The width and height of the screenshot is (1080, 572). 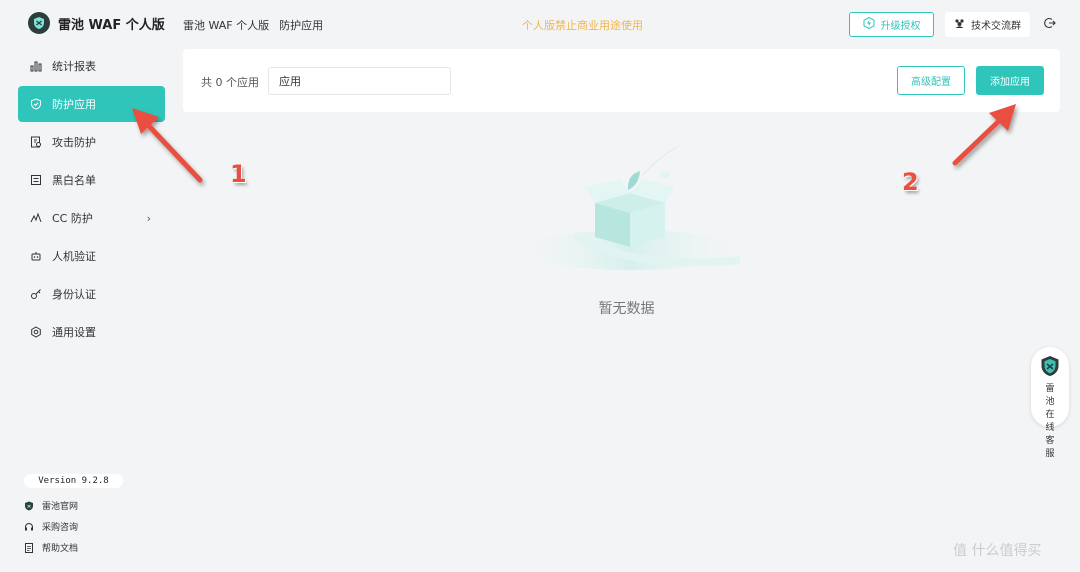 What do you see at coordinates (148, 218) in the screenshot?
I see `chevron-right-icon: ›` at bounding box center [148, 218].